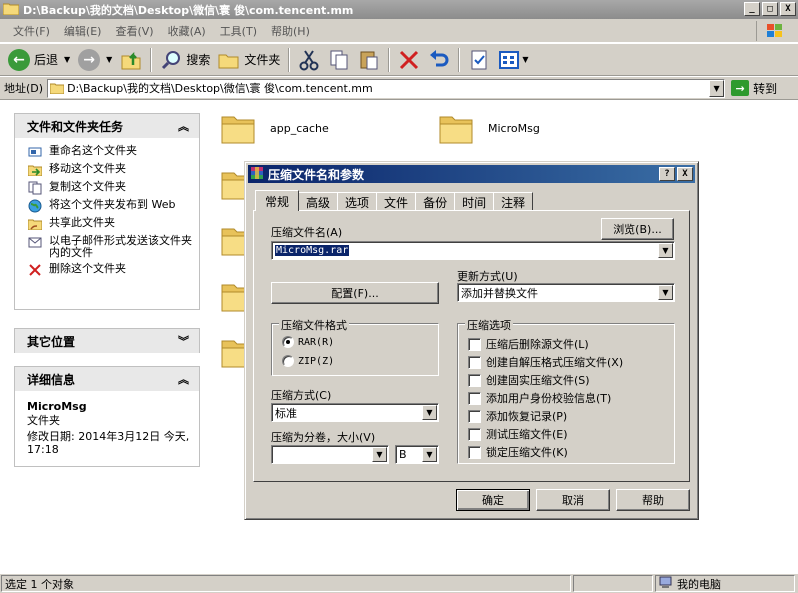 This screenshot has width=798, height=593. What do you see at coordinates (171, 59) in the screenshot?
I see `search-icon` at bounding box center [171, 59].